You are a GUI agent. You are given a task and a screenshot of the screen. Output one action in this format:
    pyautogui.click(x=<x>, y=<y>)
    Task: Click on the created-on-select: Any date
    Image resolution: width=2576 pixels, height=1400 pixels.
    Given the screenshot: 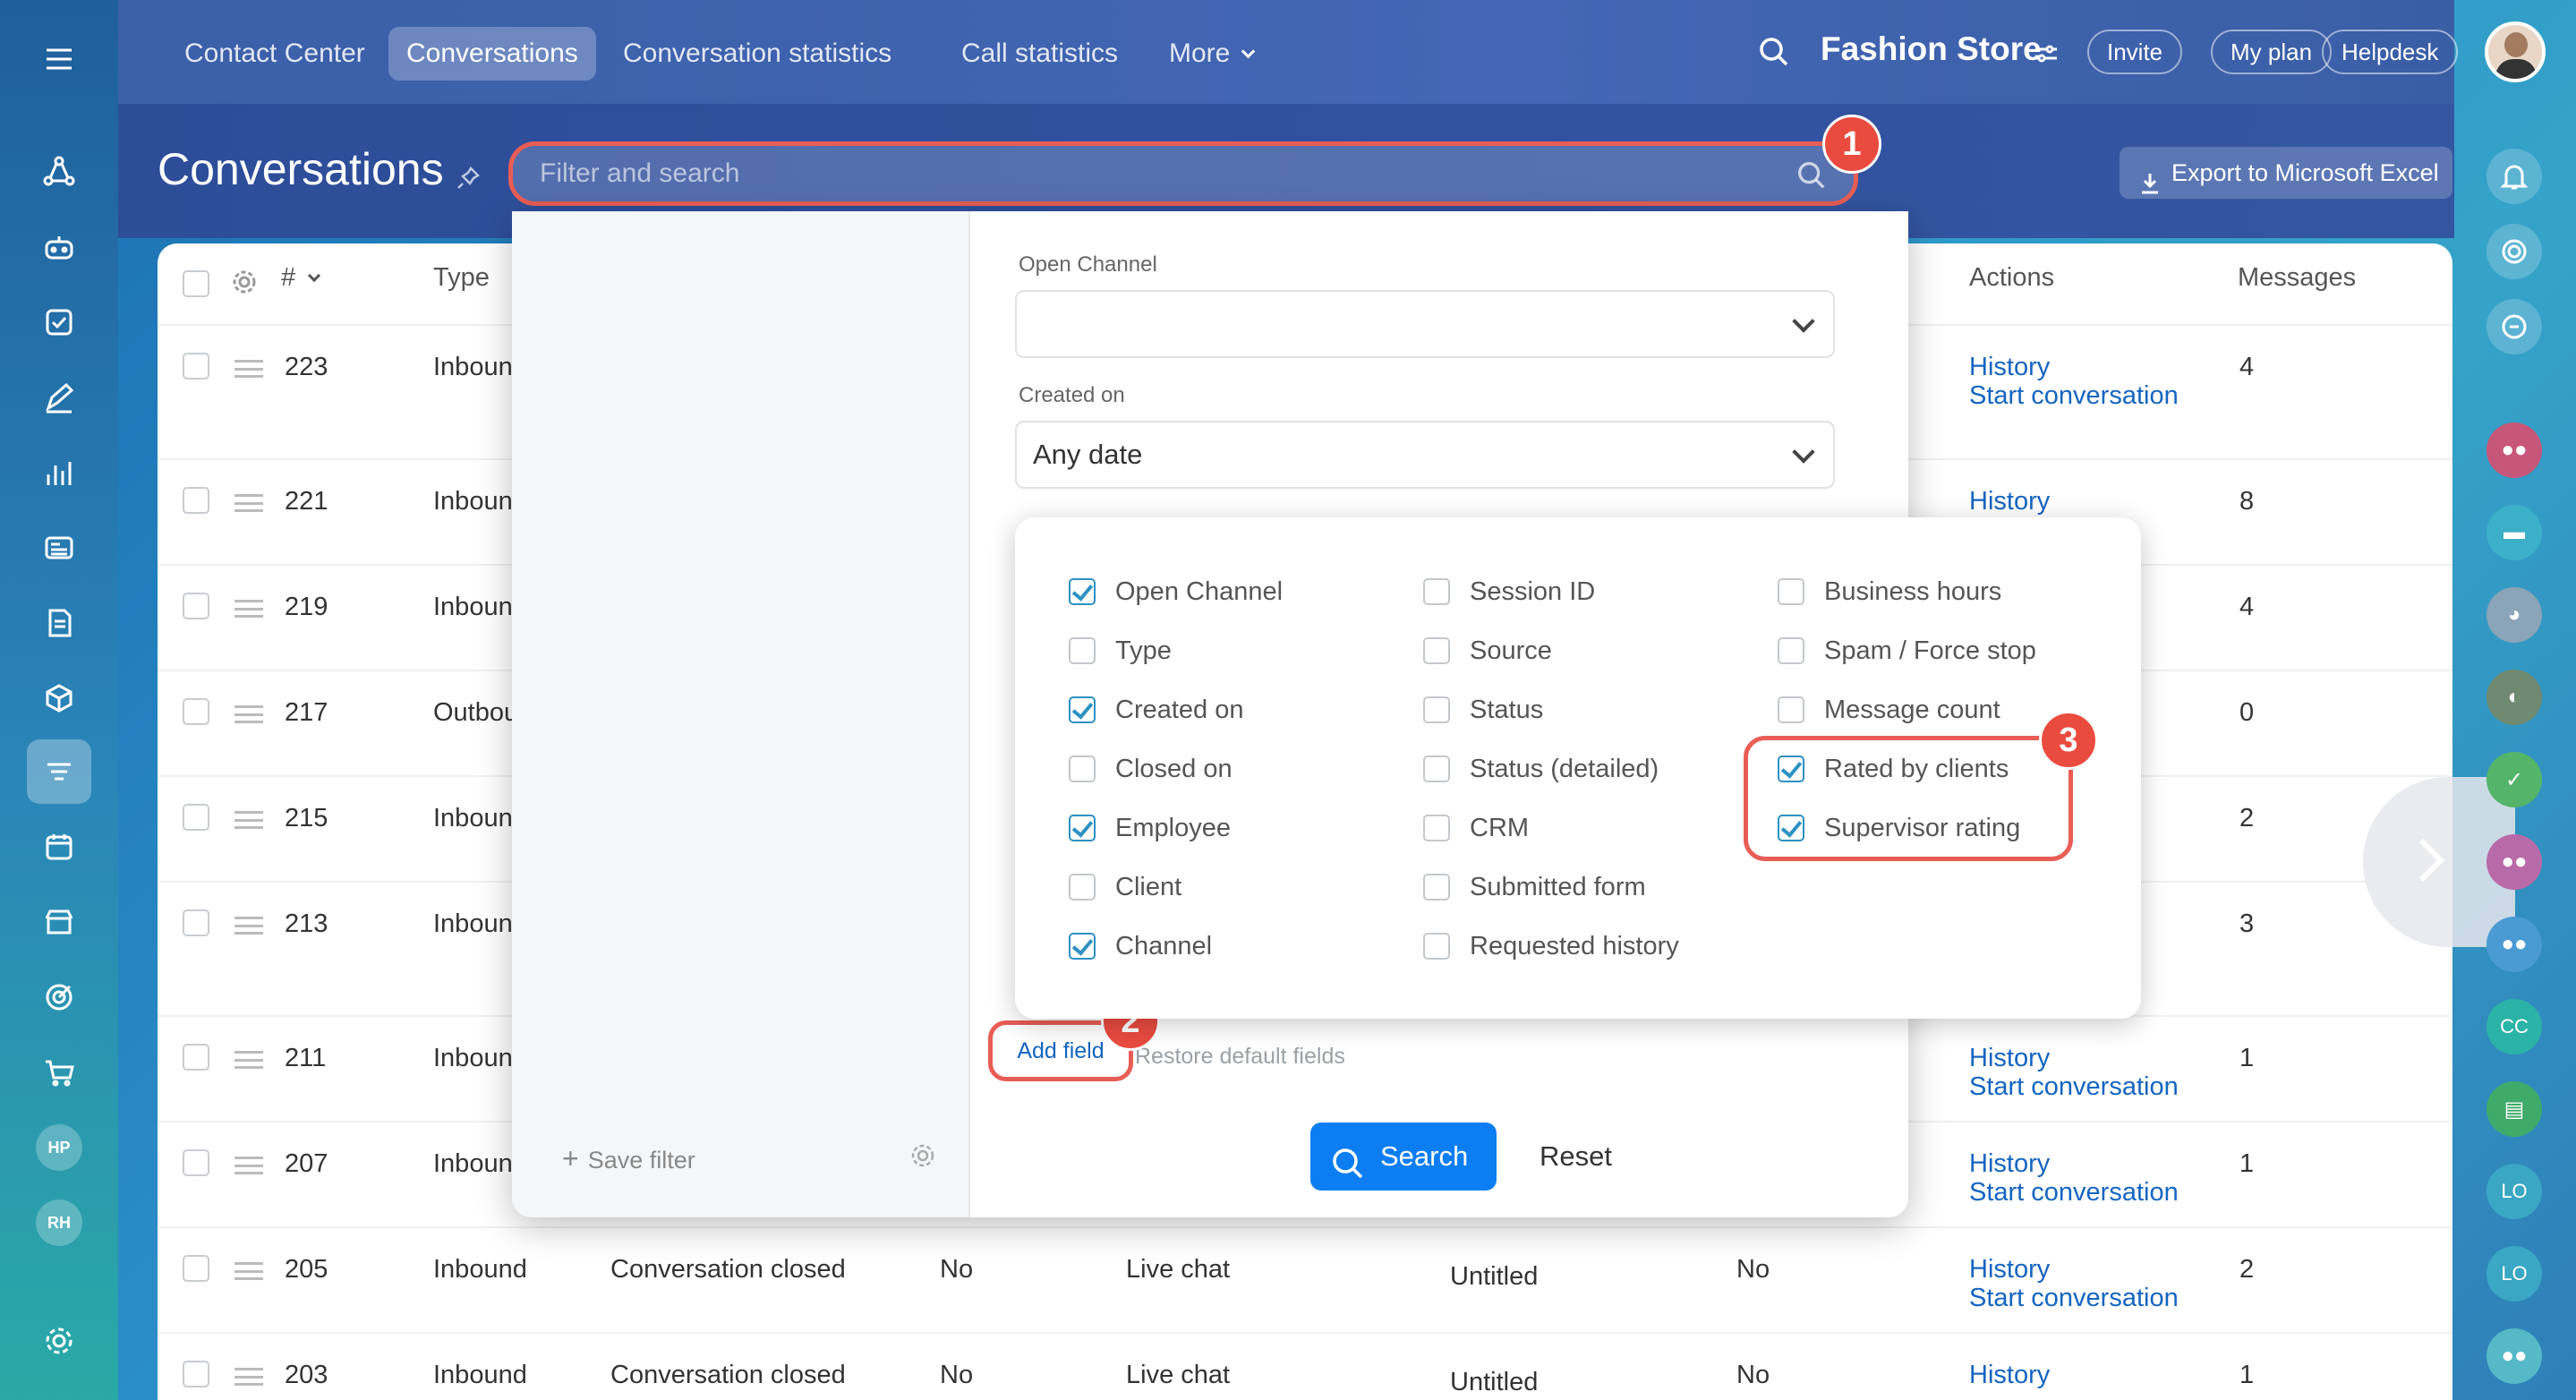 What is the action you would take?
    pyautogui.click(x=1425, y=455)
    